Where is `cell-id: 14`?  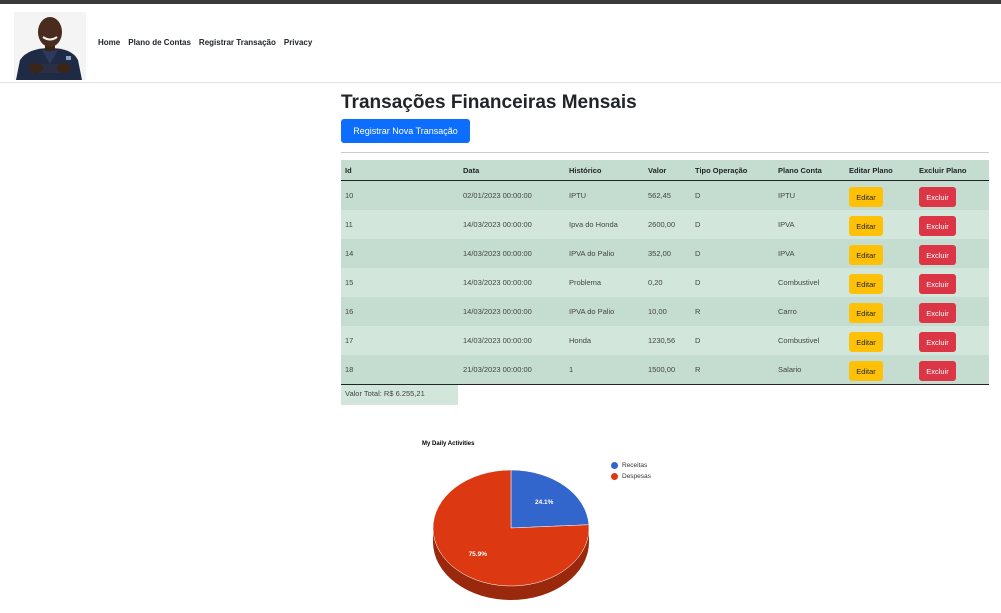
cell-id: 14 is located at coordinates (400, 253).